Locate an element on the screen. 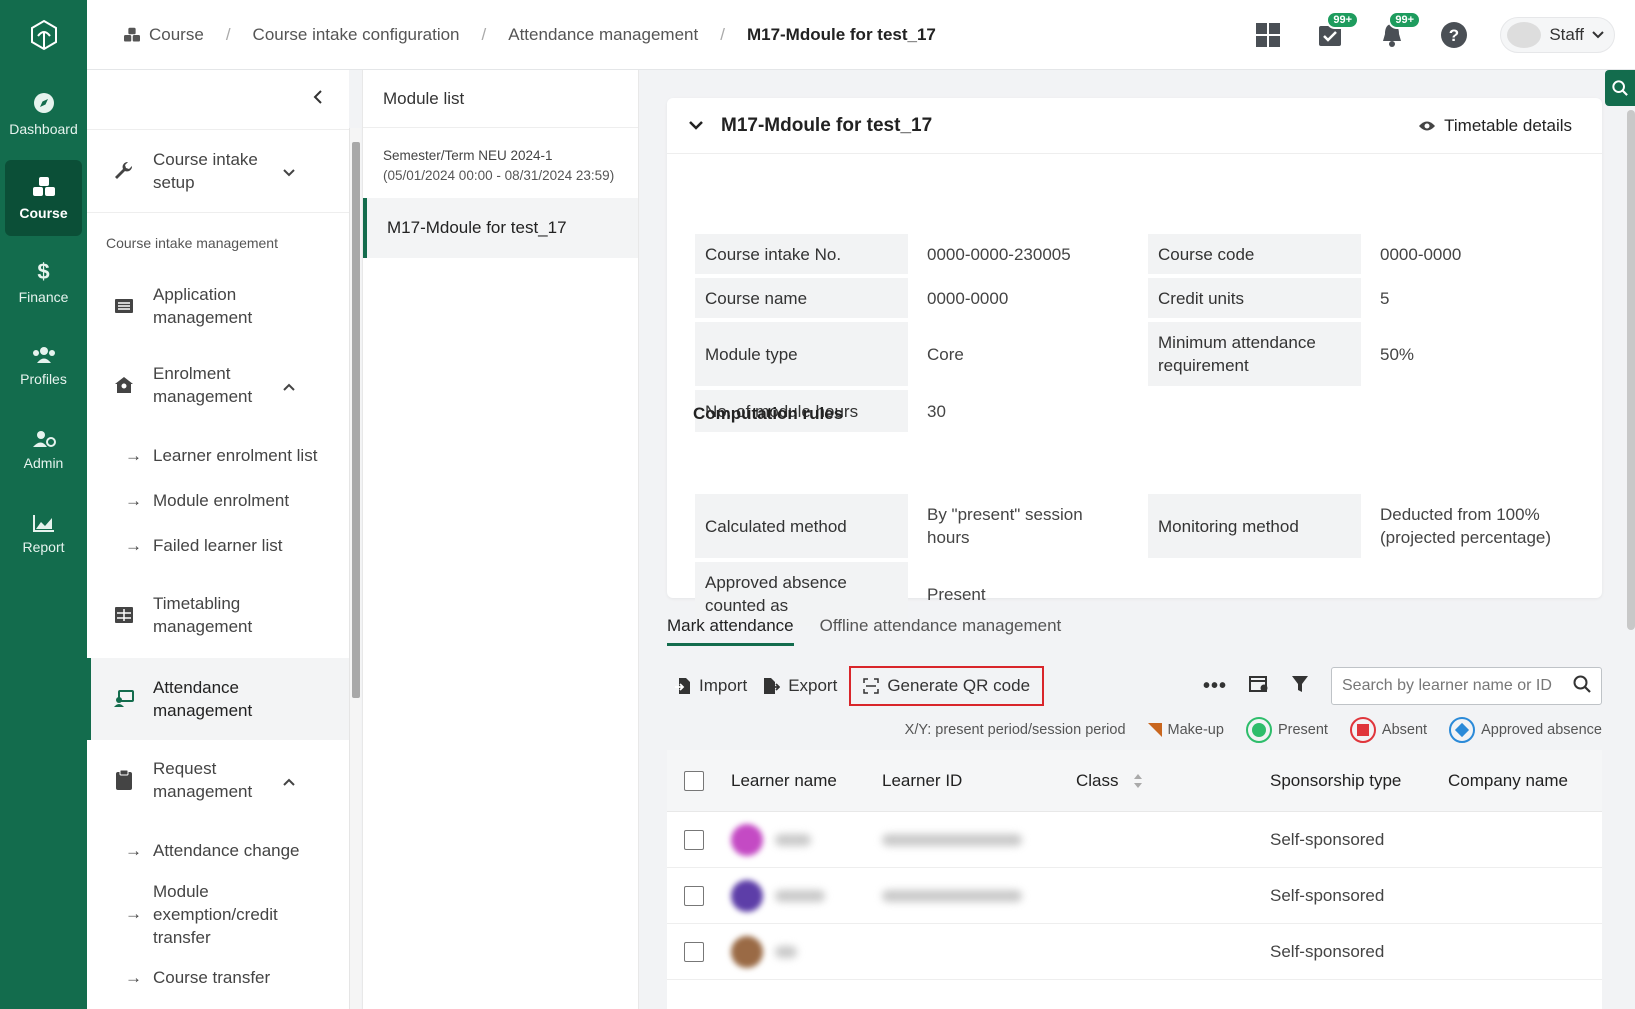 This screenshot has width=1635, height=1009. menu-attendance-management: Attendance management is located at coordinates (218, 699).